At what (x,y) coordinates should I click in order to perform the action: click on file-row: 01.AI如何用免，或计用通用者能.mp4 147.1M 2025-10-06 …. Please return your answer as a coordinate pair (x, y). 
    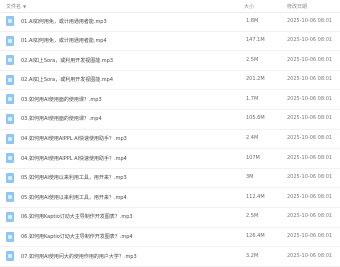
    Looking at the image, I should click on (170, 42).